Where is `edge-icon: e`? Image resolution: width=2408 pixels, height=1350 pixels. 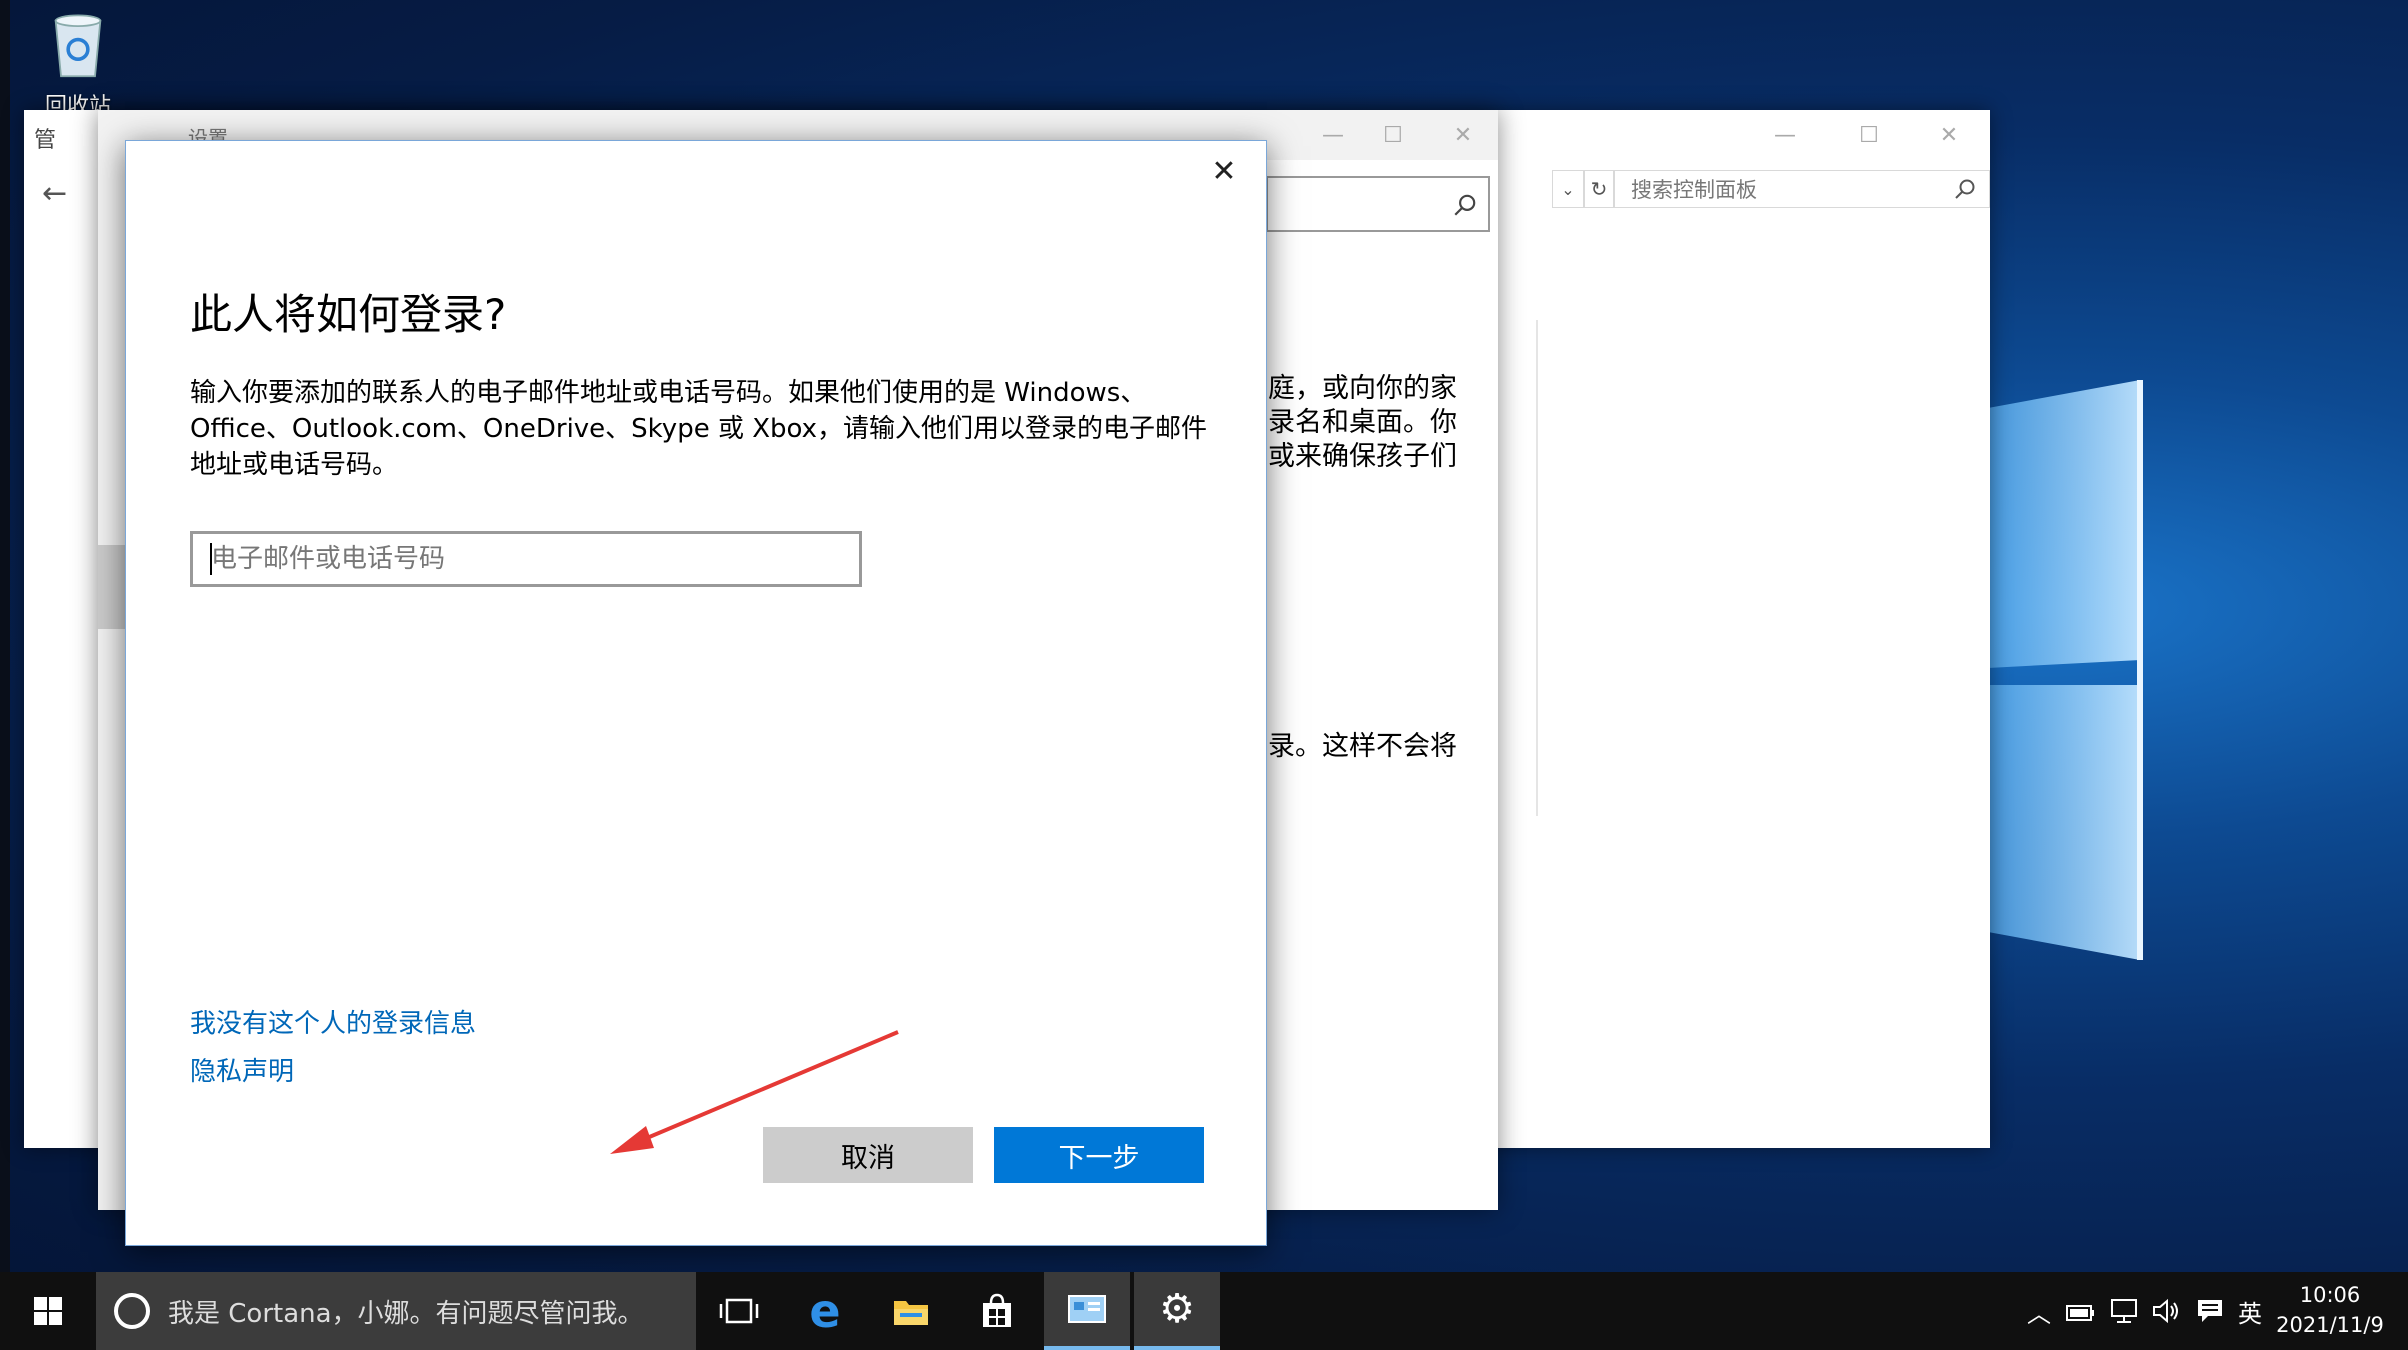
edge-icon: e is located at coordinates (825, 1311).